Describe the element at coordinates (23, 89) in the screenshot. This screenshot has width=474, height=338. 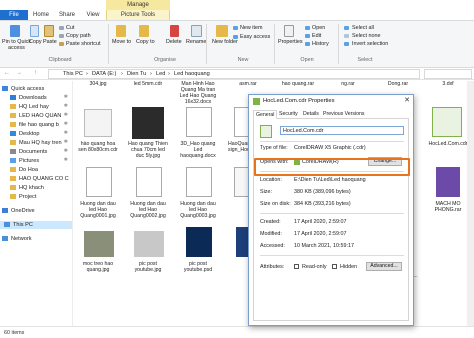
I see `sidebar-item-quick-access: Quick access` at that location.